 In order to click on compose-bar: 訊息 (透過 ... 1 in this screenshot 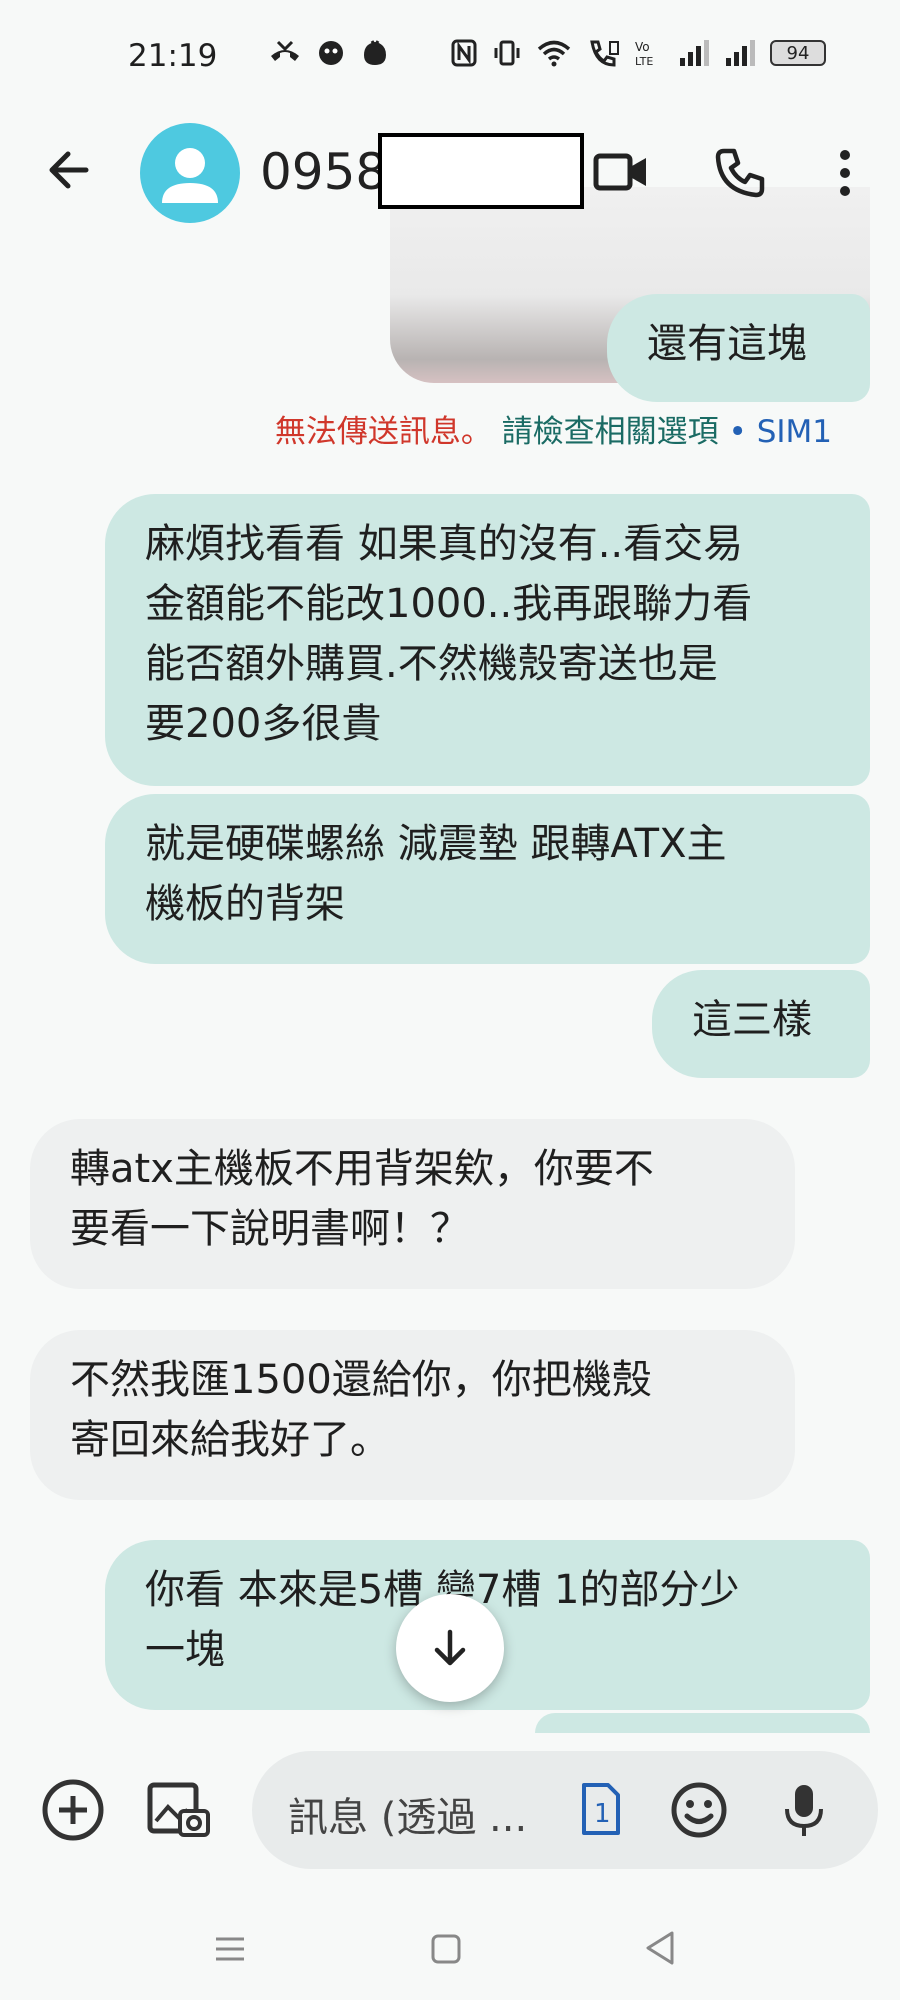, I will do `click(450, 1810)`.